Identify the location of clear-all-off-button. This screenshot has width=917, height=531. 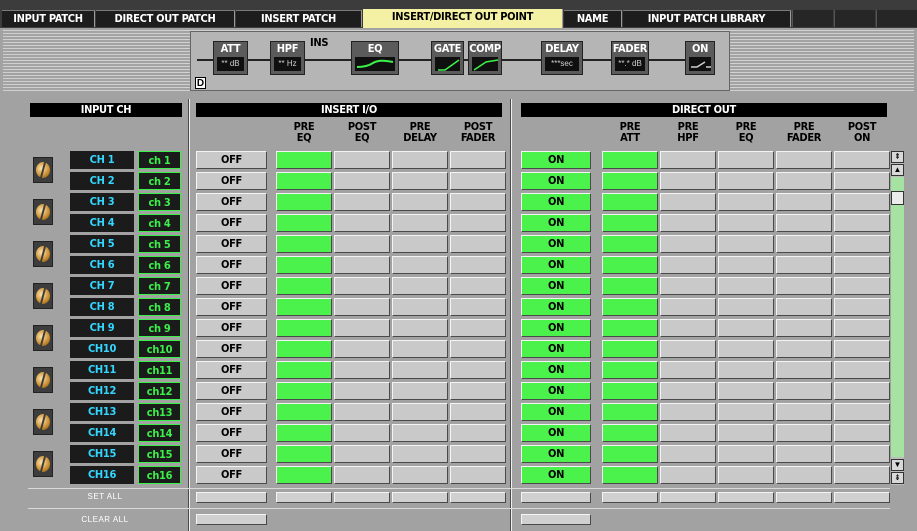
(231, 519).